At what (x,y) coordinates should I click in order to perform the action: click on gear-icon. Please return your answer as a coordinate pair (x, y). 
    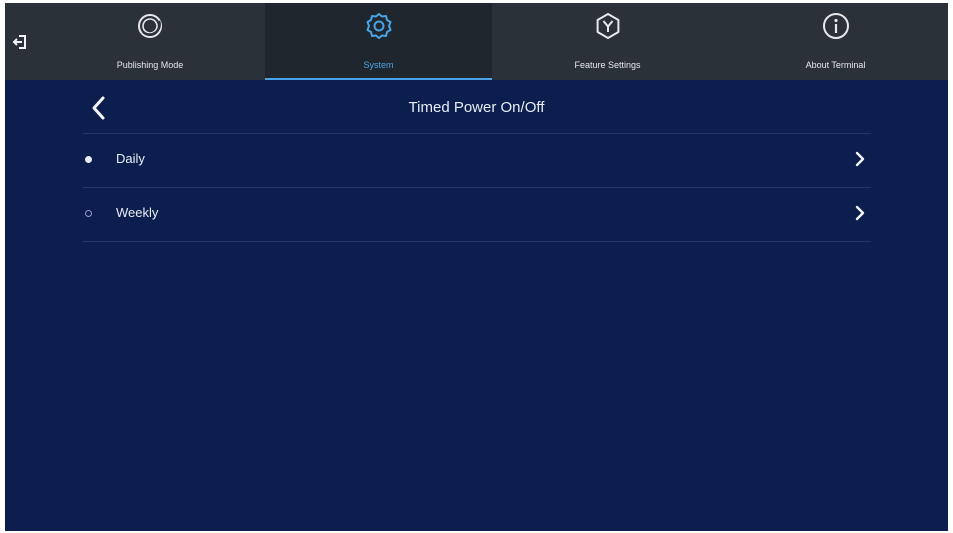
    Looking at the image, I should click on (378, 26).